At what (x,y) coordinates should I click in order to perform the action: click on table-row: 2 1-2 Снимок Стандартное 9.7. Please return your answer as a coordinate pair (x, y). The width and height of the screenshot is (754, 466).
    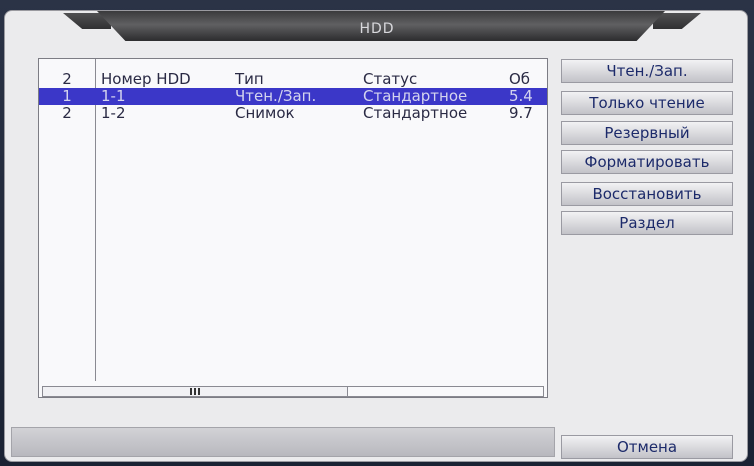
    Looking at the image, I should click on (293, 113).